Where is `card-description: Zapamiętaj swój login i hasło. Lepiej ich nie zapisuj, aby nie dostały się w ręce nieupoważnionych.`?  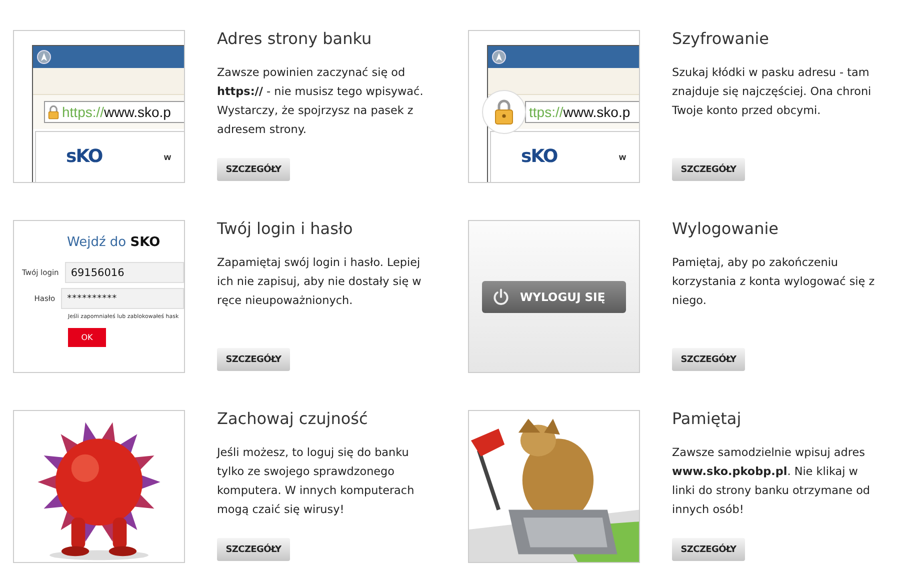 card-description: Zapamiętaj swój login i hasło. Lepiej ich nie zapisuj, aby nie dostały się w ręce nieupoważnionych. is located at coordinates (319, 282).